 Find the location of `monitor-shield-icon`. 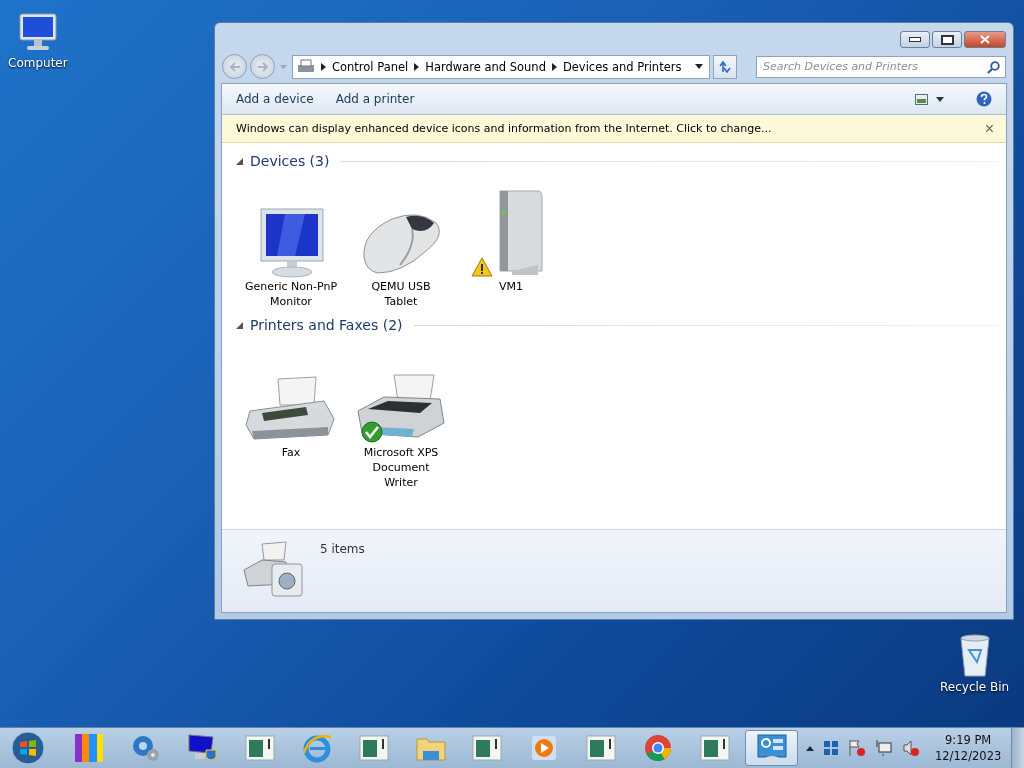

monitor-shield-icon is located at coordinates (203, 748).